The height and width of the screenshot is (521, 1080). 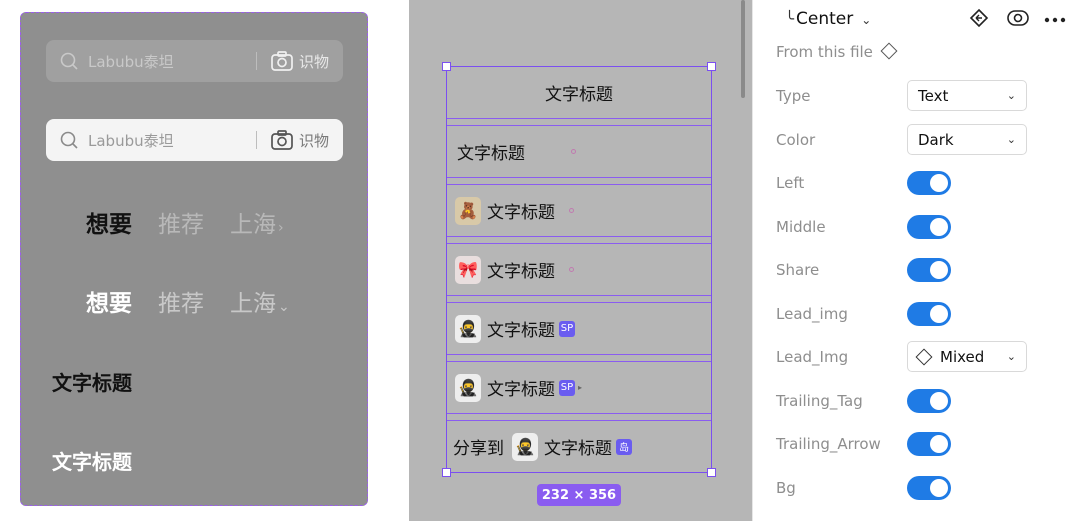 What do you see at coordinates (194, 140) in the screenshot?
I see `search-bar-light: Labubu泰坦 识物` at bounding box center [194, 140].